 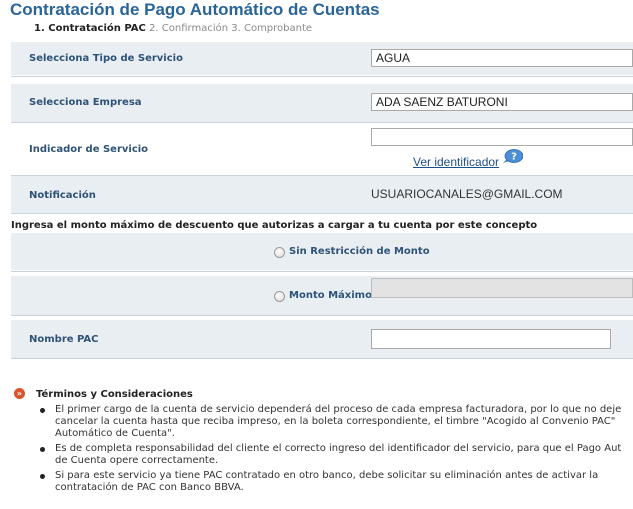 What do you see at coordinates (502, 102) in the screenshot?
I see `empresa-select: ADA SAENZ BATURONI` at bounding box center [502, 102].